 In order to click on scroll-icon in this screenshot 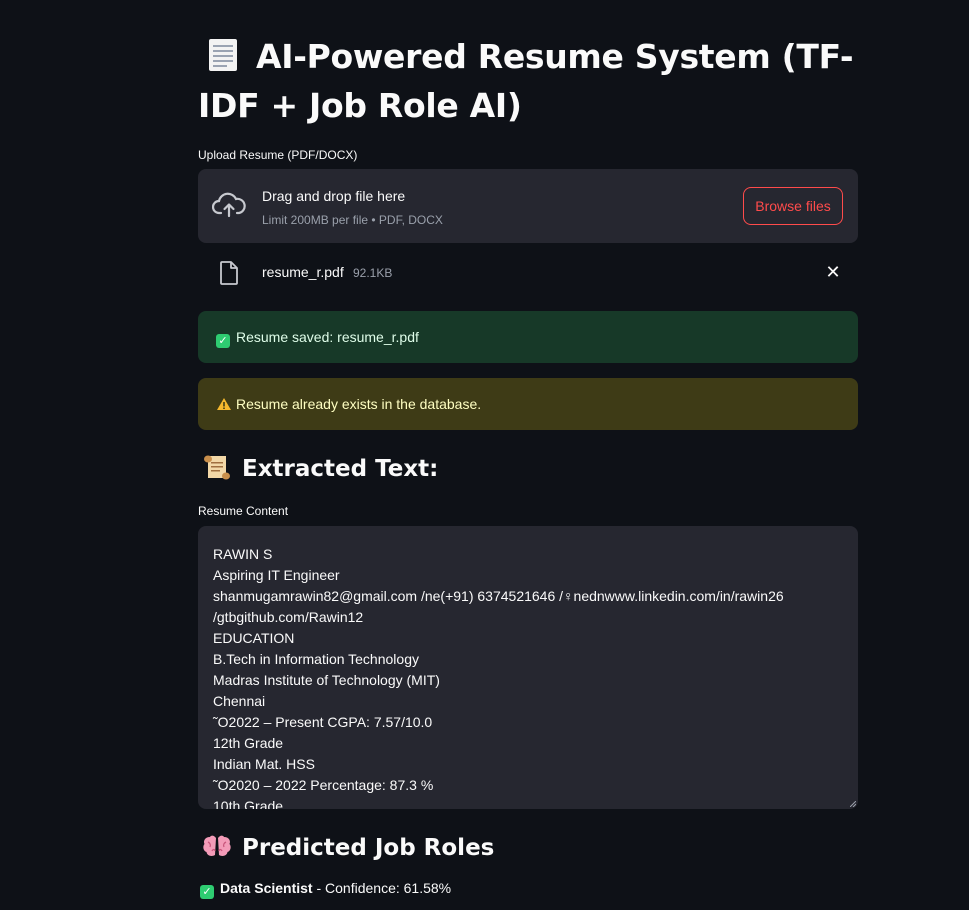, I will do `click(217, 467)`.